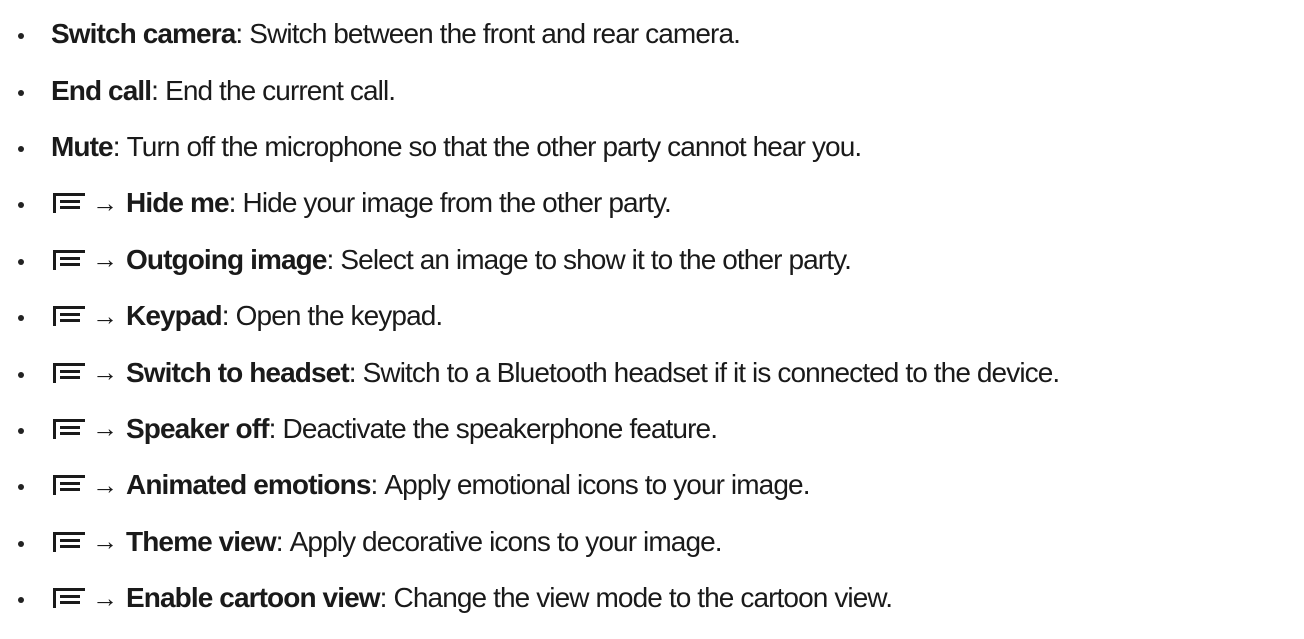  Describe the element at coordinates (597, 485) in the screenshot. I see `option-description: Apply emotional icons to your image.` at that location.